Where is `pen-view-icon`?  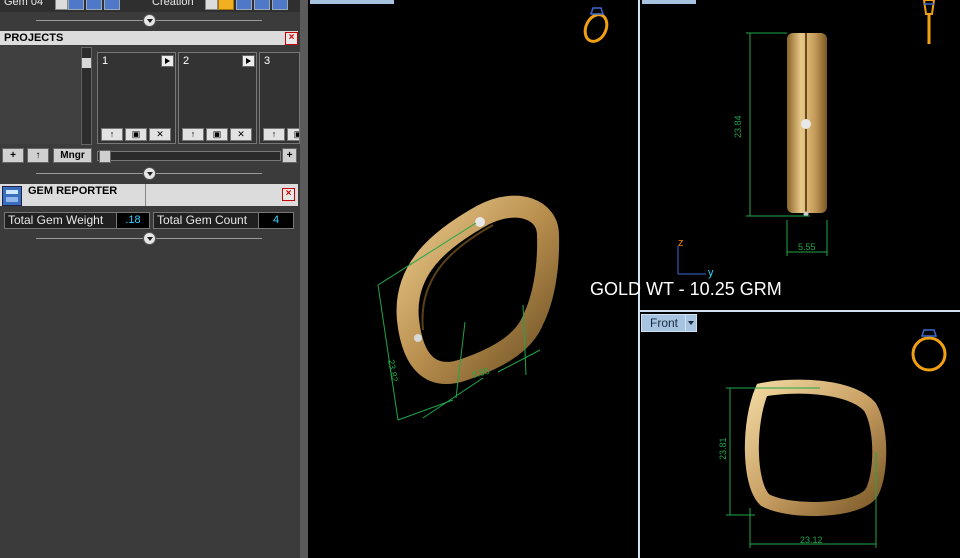
pen-view-icon is located at coordinates (929, 22).